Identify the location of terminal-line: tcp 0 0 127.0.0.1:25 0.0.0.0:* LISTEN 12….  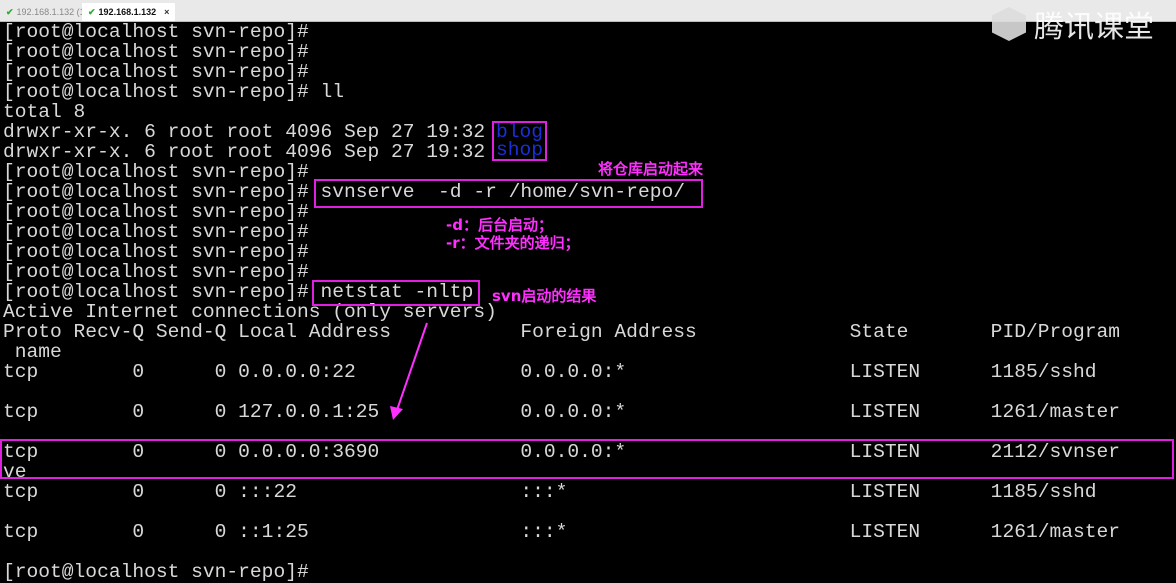
(562, 412).